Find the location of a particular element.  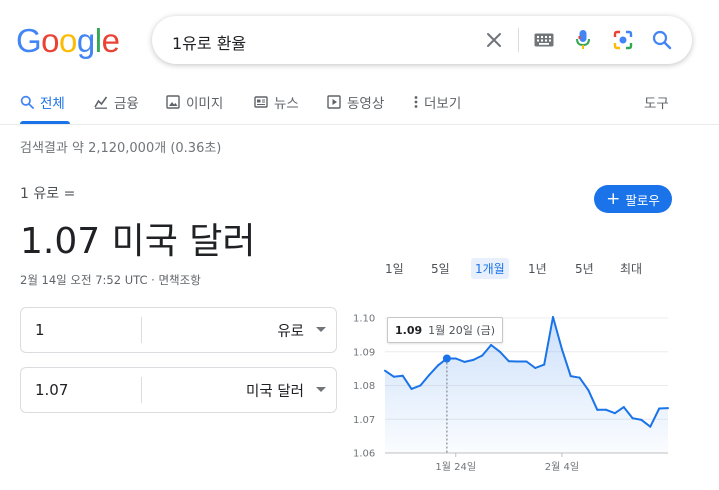

hover-point is located at coordinates (446, 358).